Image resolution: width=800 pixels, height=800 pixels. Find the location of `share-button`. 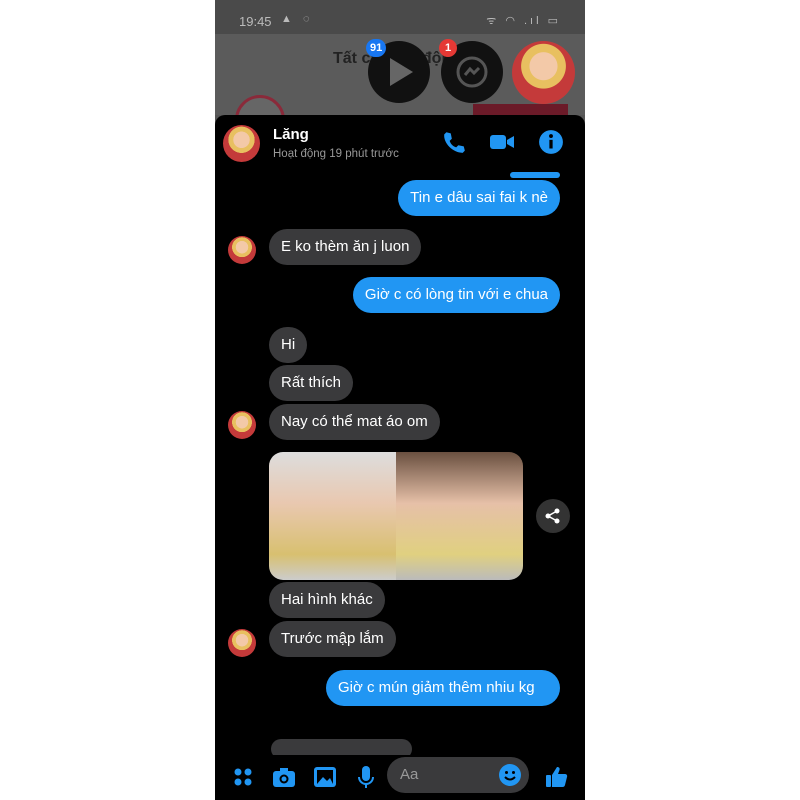

share-button is located at coordinates (553, 516).